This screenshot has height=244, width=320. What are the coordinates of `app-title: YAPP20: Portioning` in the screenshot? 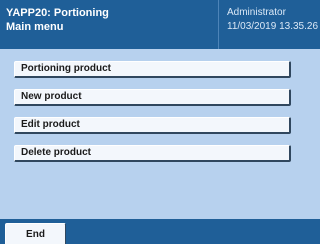 It's located at (57, 13).